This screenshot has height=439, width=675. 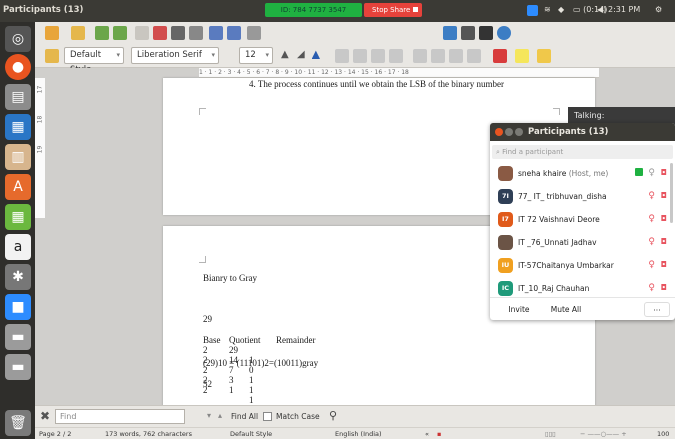 What do you see at coordinates (148, 433) in the screenshot?
I see `word-count: 173 words, 762 characters` at bounding box center [148, 433].